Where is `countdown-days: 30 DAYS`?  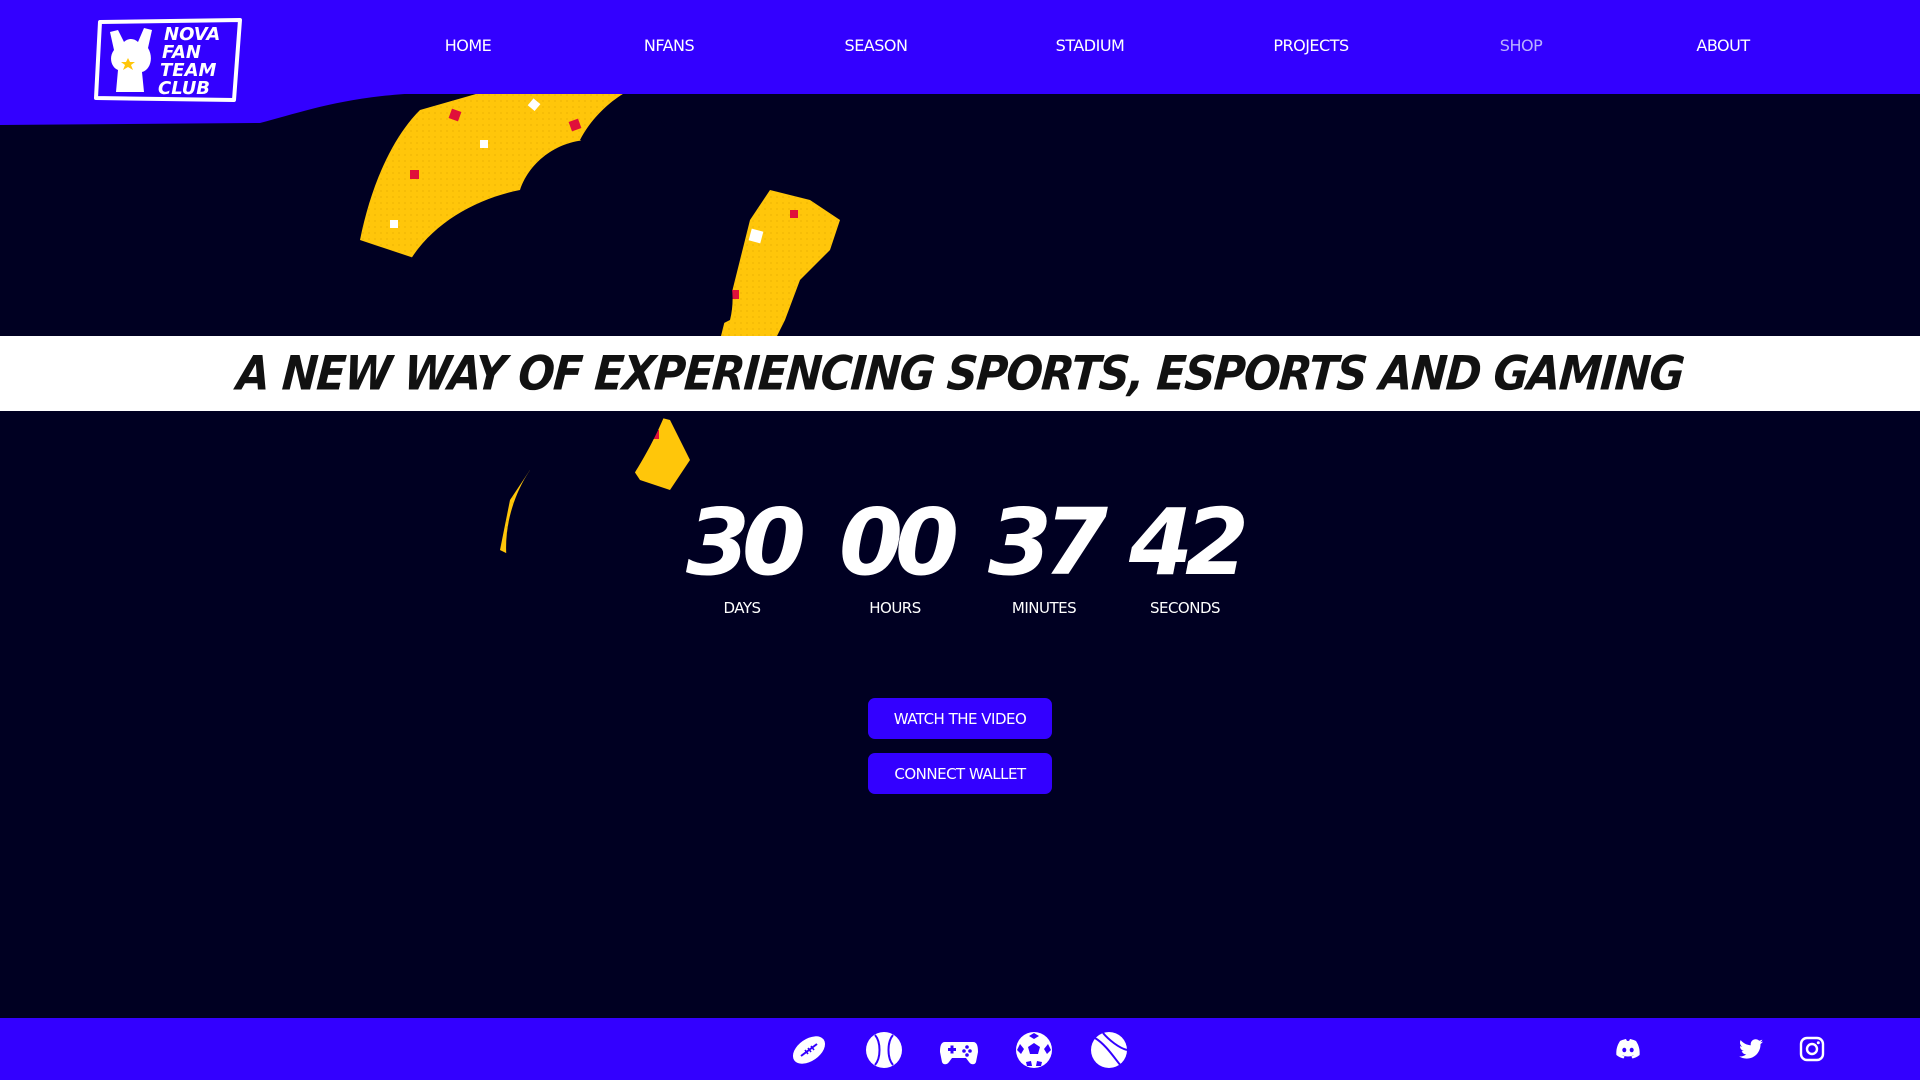 countdown-days: 30 DAYS is located at coordinates (745, 553).